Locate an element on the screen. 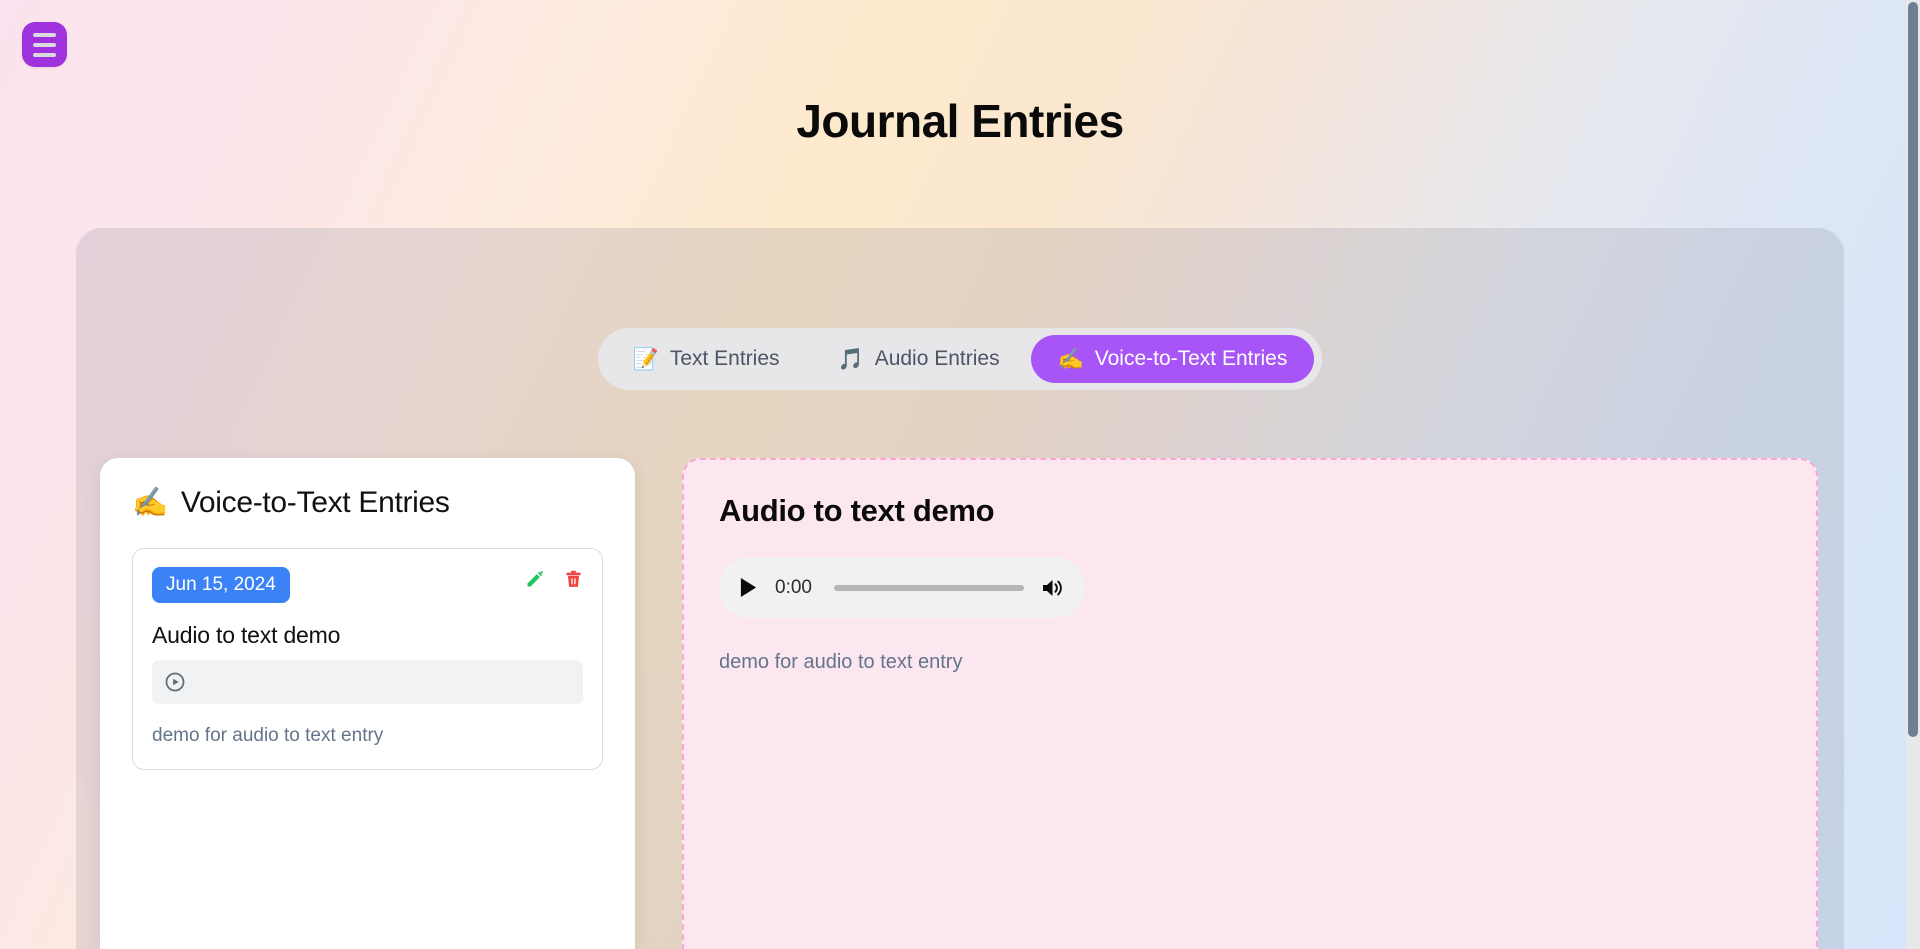 Image resolution: width=1920 pixels, height=949 pixels. pencil-icon is located at coordinates (535, 579).